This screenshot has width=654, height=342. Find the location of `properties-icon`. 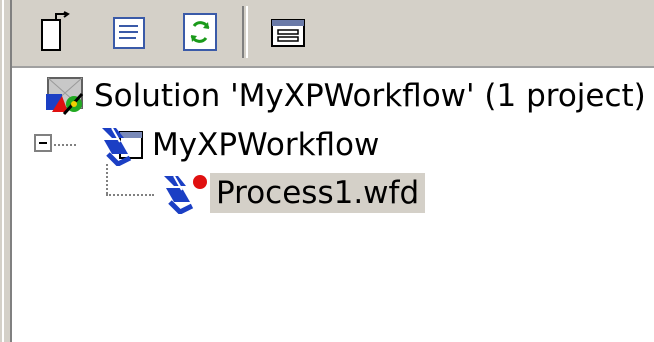

properties-icon is located at coordinates (129, 33).